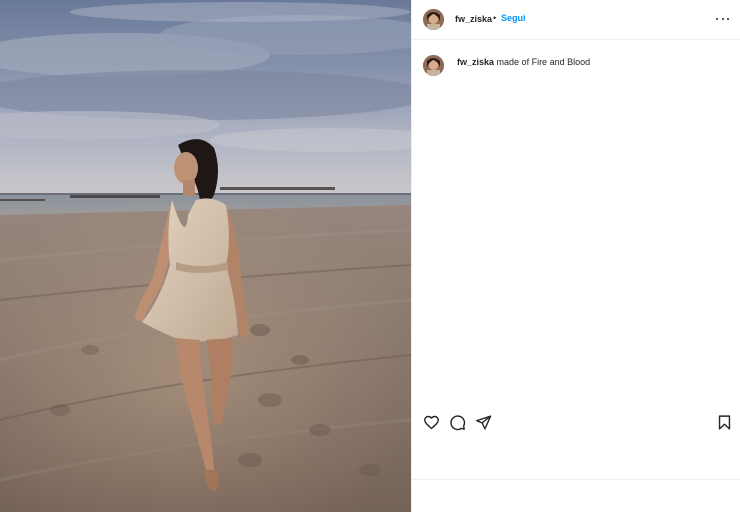 Image resolution: width=740 pixels, height=512 pixels. I want to click on caption-avatar, so click(433, 65).